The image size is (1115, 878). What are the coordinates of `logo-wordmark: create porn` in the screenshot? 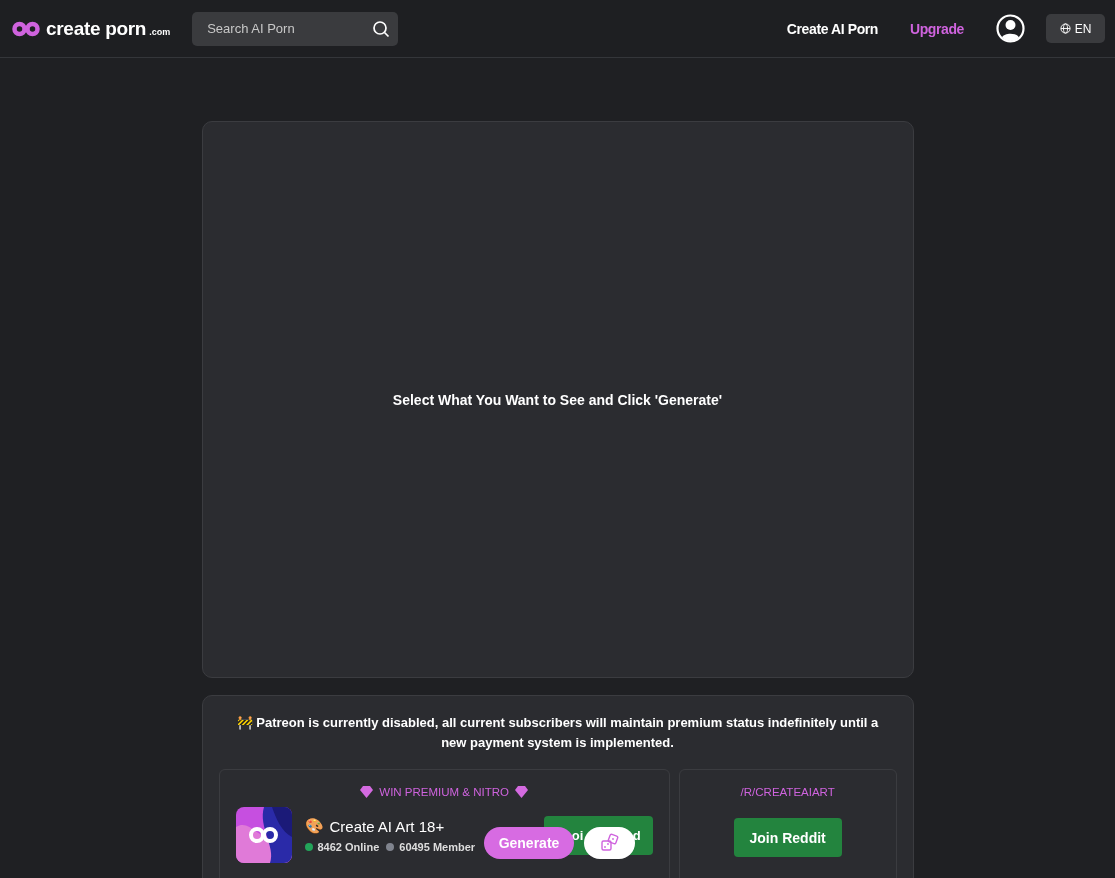 It's located at (96, 28).